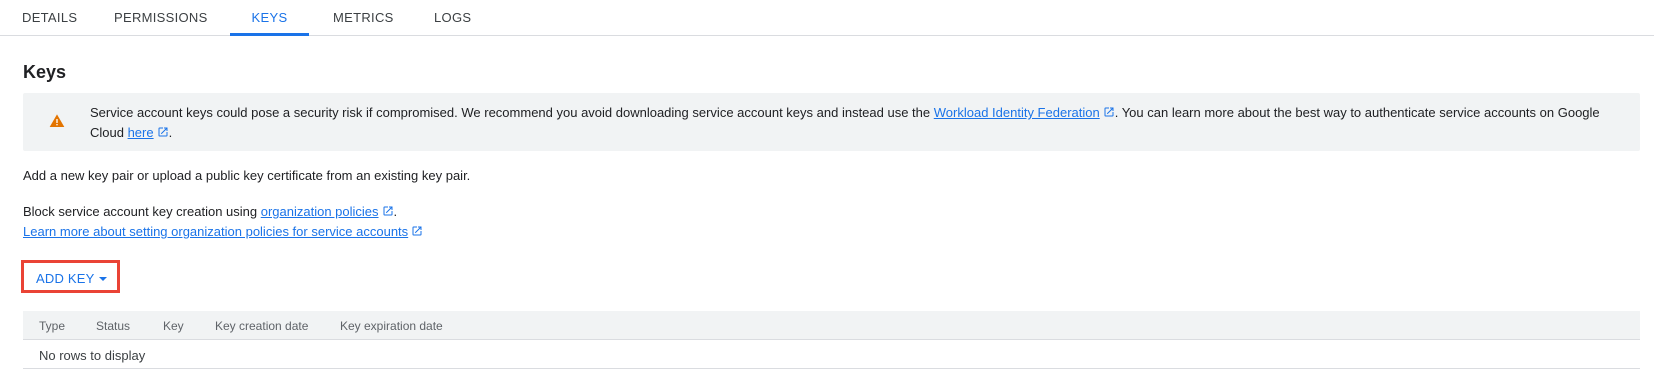 This screenshot has width=1654, height=392. Describe the element at coordinates (65, 278) in the screenshot. I see `add-key-label: ADD KEY` at that location.